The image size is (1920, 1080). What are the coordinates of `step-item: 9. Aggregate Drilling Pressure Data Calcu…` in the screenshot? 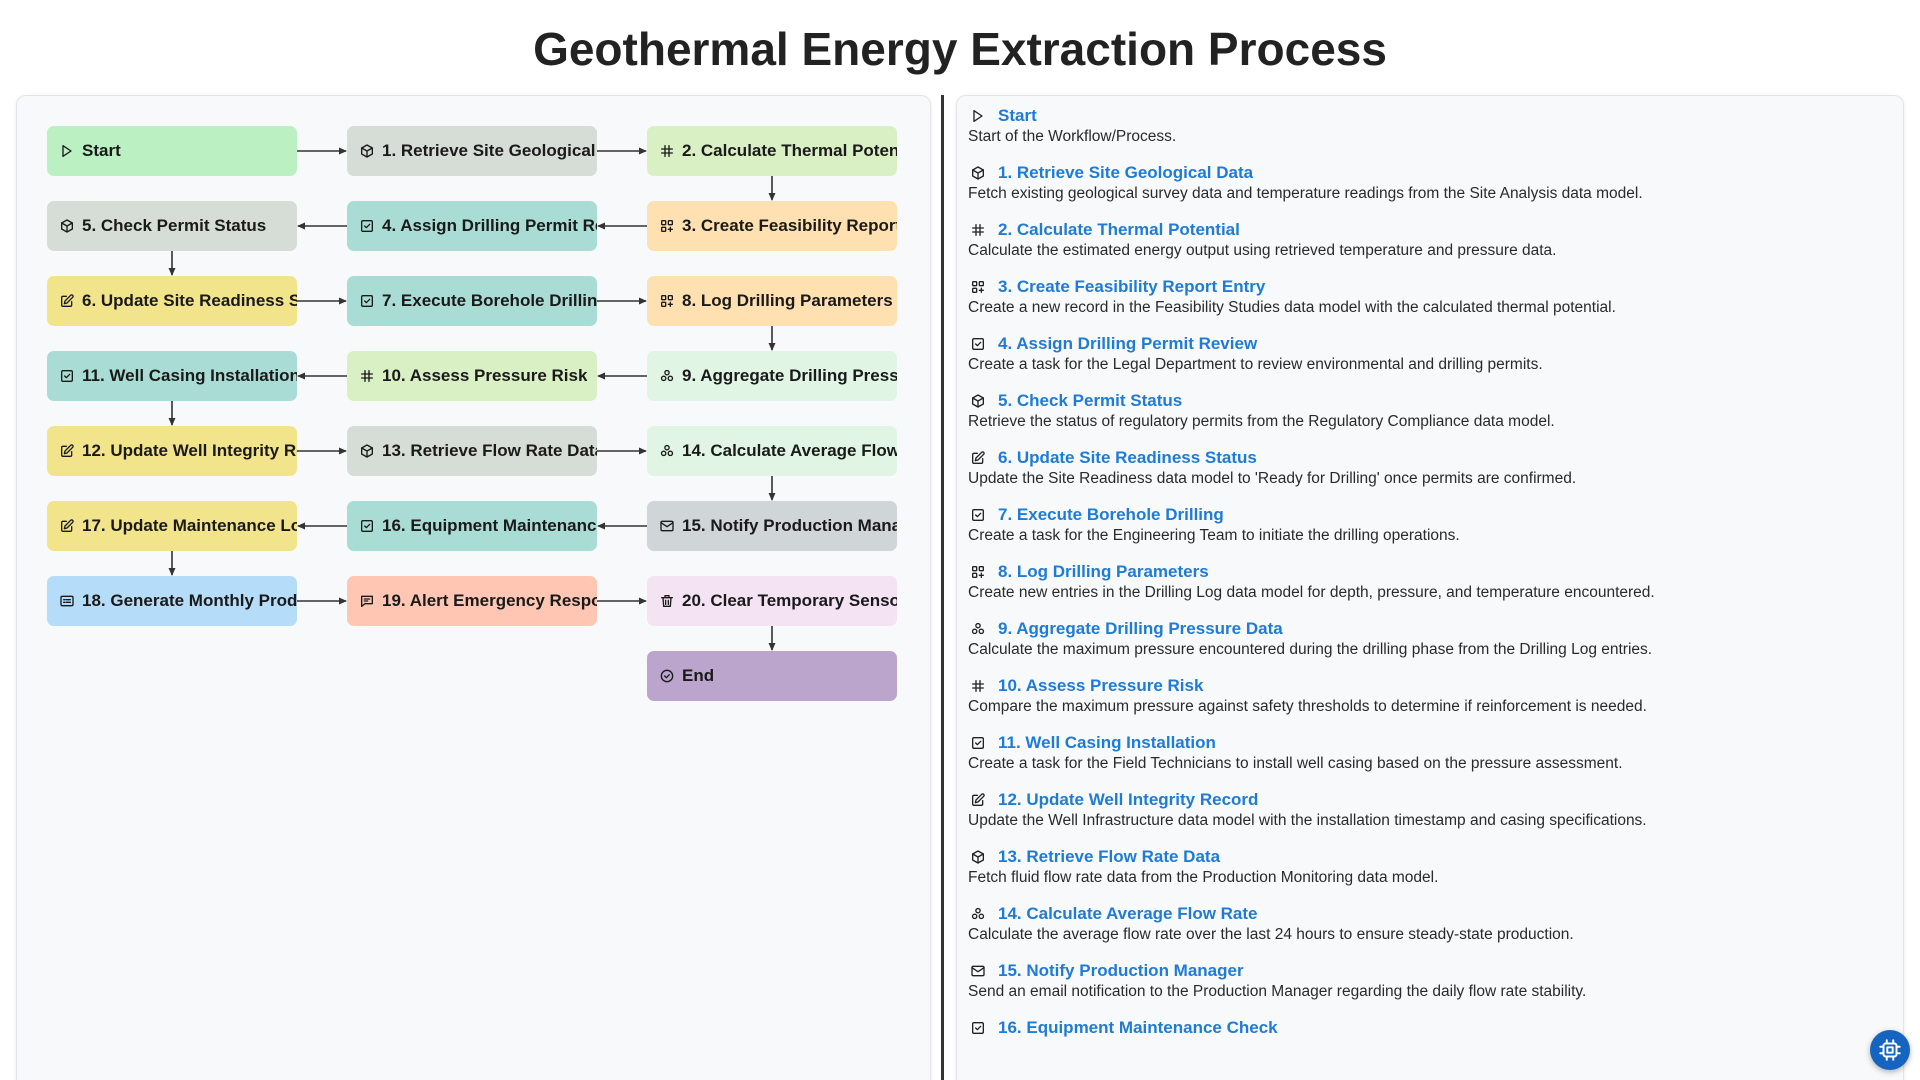 It's located at (1435, 639).